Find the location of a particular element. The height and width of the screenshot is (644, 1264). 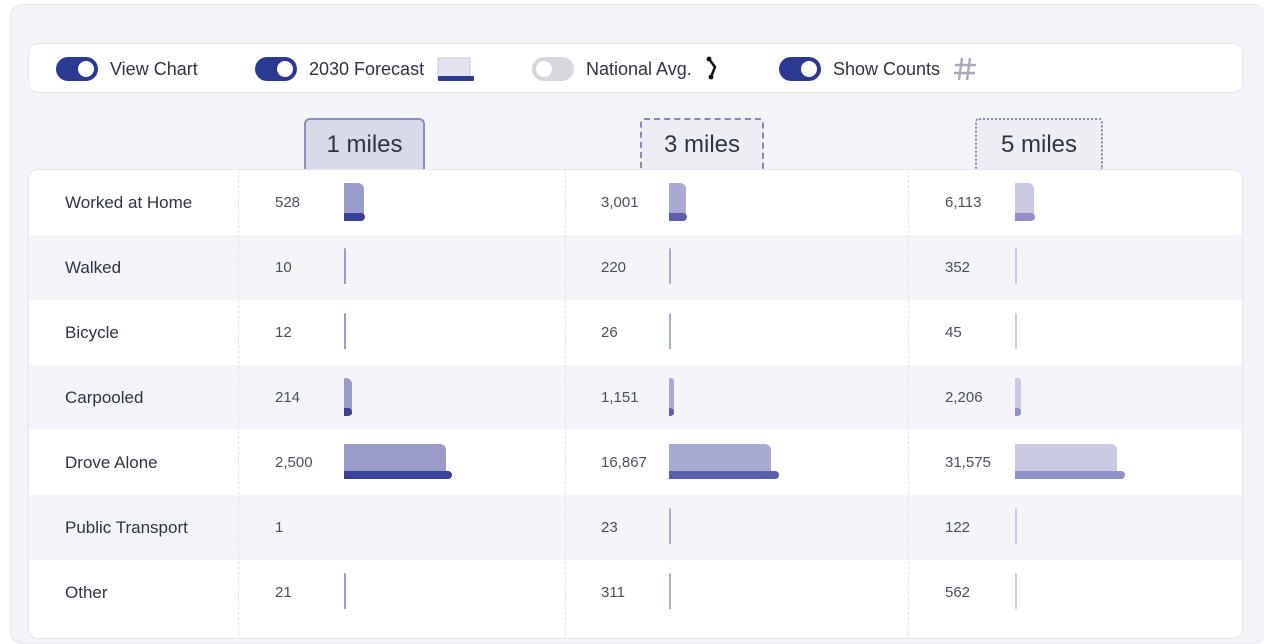

count-1mi: 2,500 is located at coordinates (294, 462).